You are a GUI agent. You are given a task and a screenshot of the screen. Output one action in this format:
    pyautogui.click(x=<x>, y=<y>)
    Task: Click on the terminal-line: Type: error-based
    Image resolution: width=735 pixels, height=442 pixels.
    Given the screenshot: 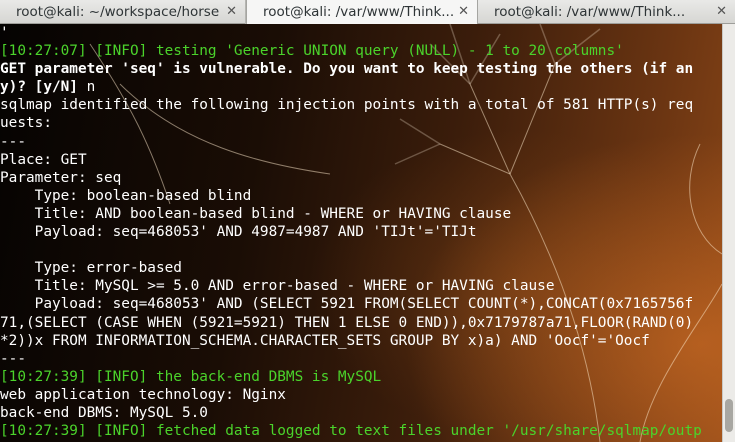 What is the action you would take?
    pyautogui.click(x=91, y=268)
    